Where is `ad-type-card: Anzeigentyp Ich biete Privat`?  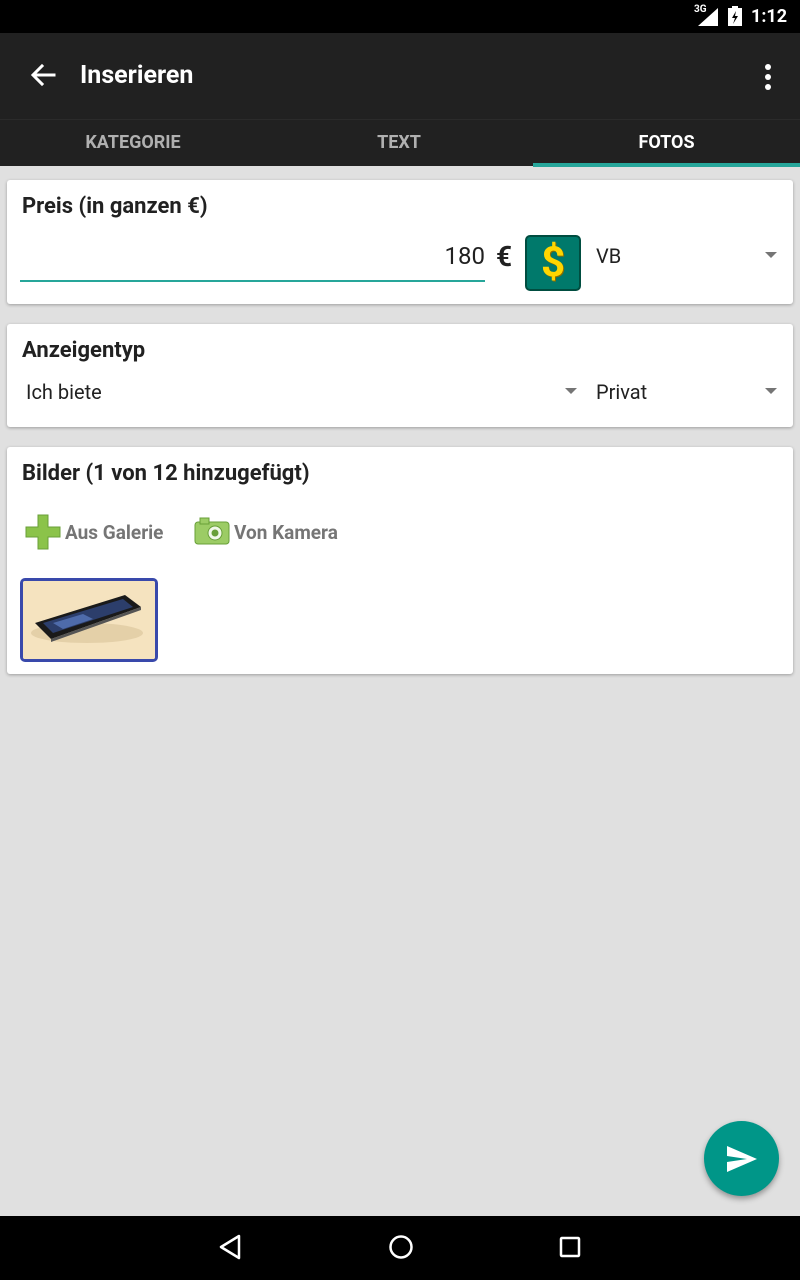 ad-type-card: Anzeigentyp Ich biete Privat is located at coordinates (400, 375).